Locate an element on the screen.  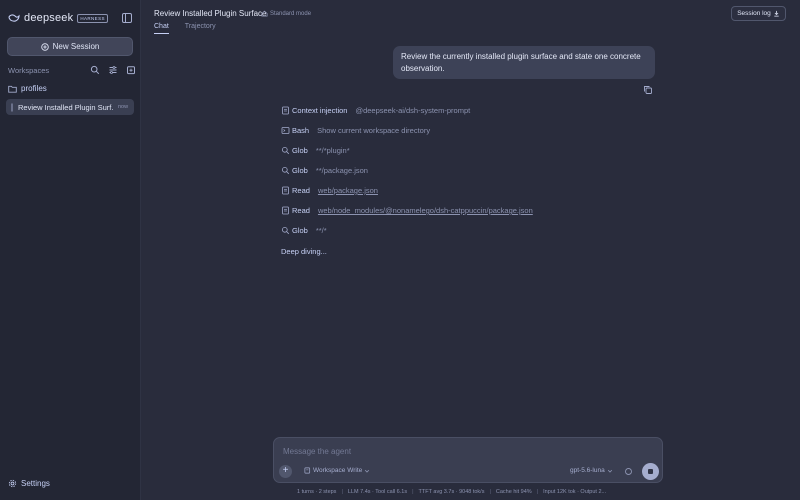
brand-badge: HARNESS is located at coordinates (92, 18).